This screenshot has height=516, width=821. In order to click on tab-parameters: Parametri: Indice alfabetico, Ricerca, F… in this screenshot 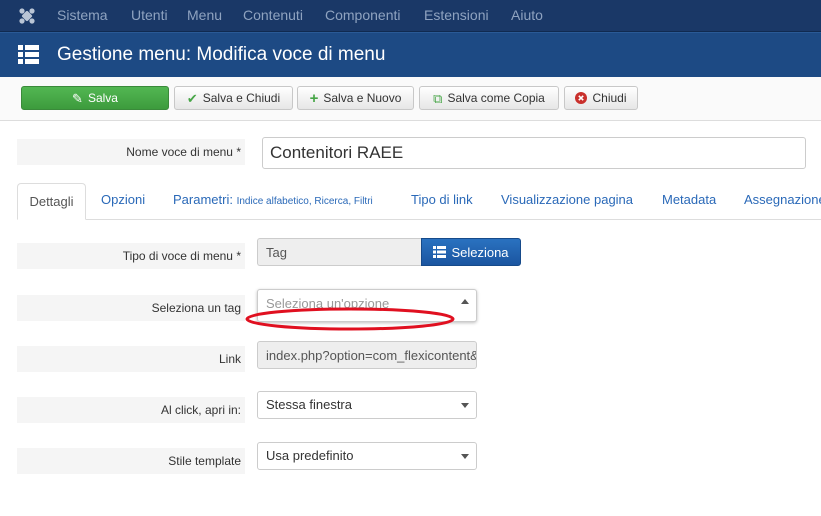, I will do `click(273, 199)`.